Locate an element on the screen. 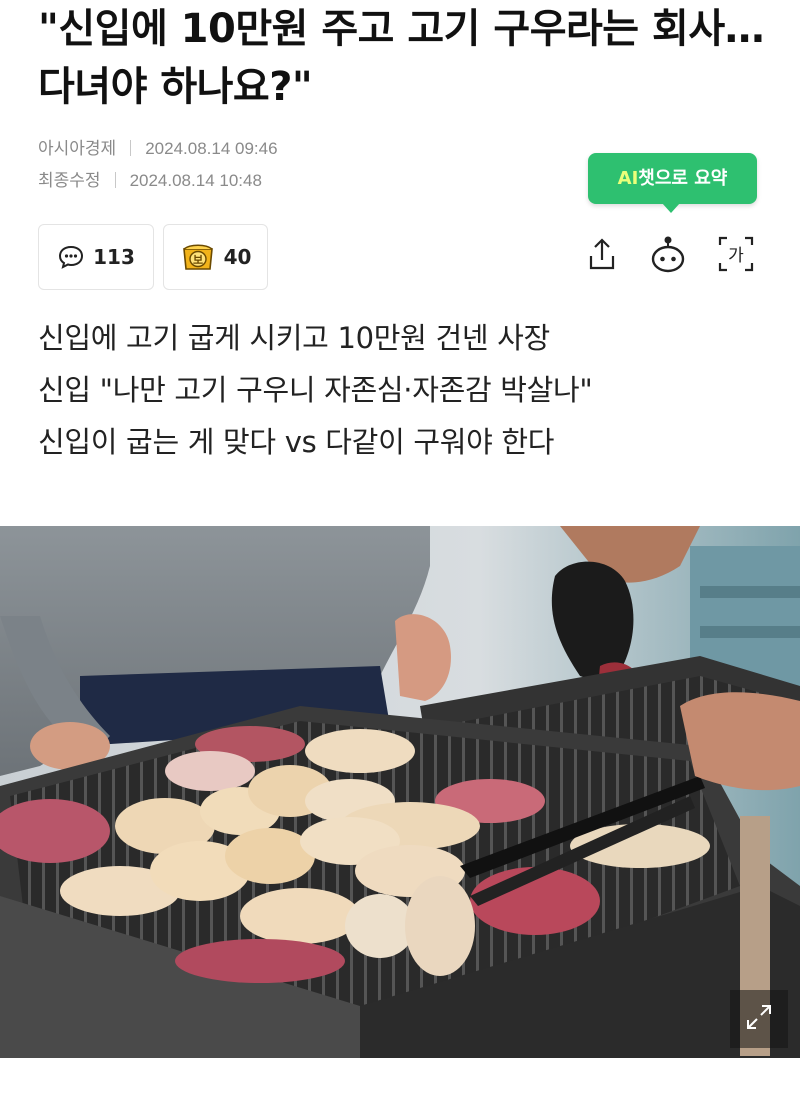 The image size is (800, 1100). modified-info: 최종수정 2024.08.14 10:48 is located at coordinates (150, 178).